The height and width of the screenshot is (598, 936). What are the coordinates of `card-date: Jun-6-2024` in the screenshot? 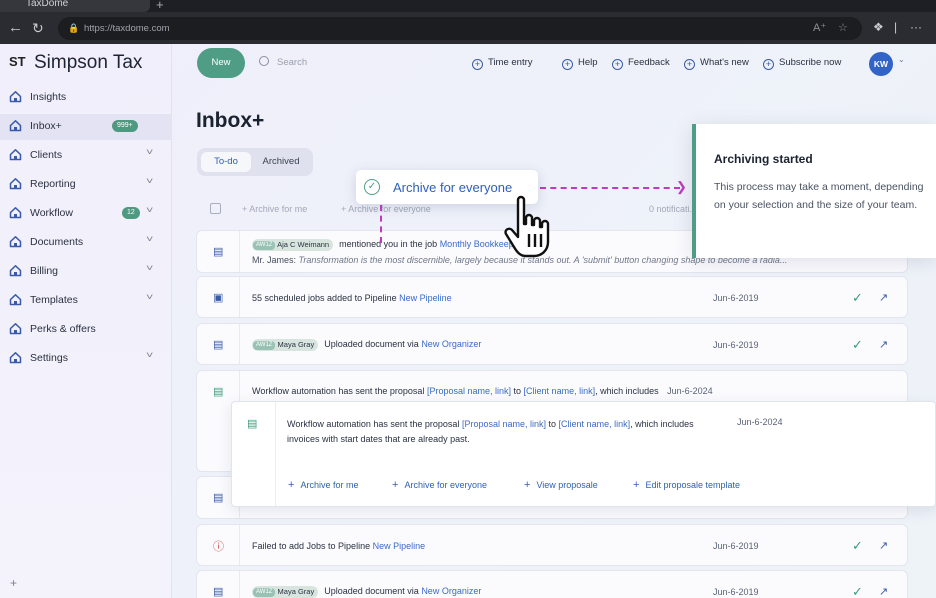 It's located at (760, 422).